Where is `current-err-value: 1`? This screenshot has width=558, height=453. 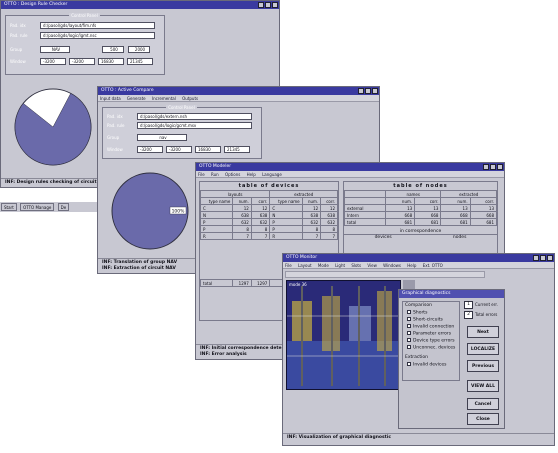 current-err-value: 1 is located at coordinates (468, 305).